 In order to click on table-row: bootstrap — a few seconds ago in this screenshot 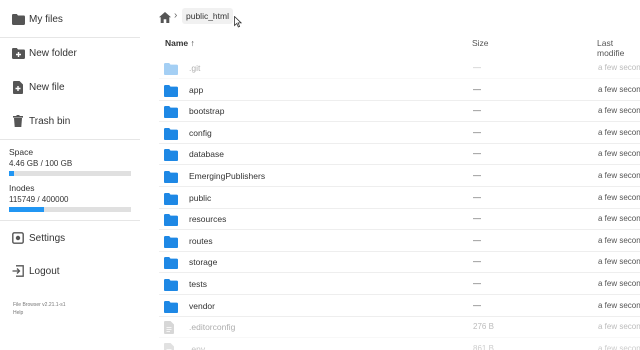, I will do `click(399, 112)`.